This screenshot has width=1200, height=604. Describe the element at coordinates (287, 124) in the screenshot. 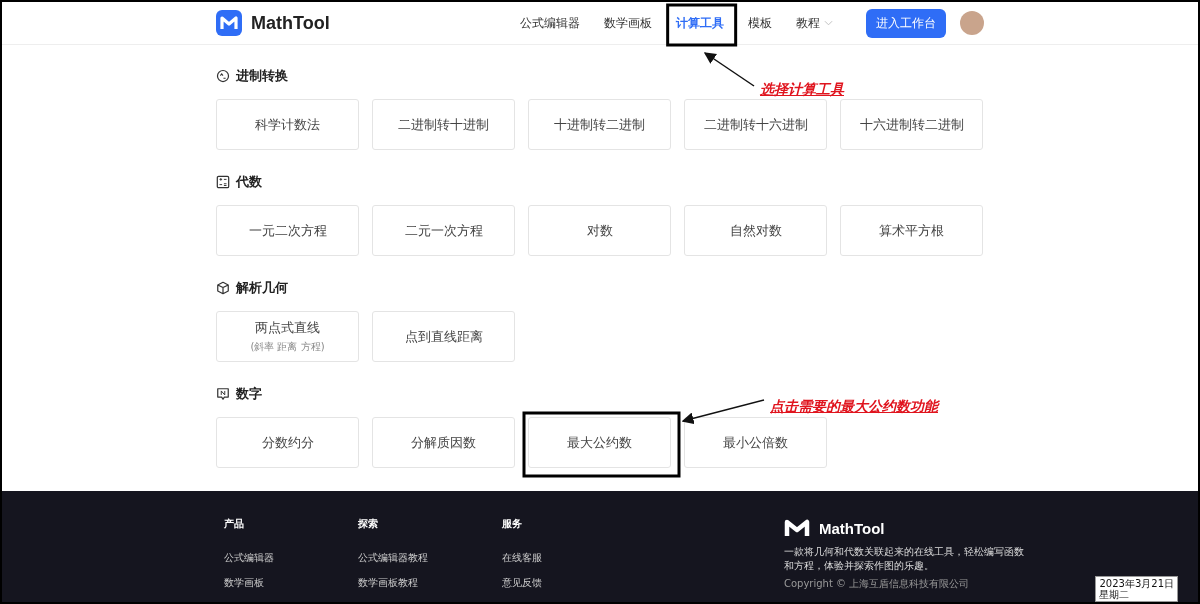

I see `tool-card: 科学计数法` at that location.